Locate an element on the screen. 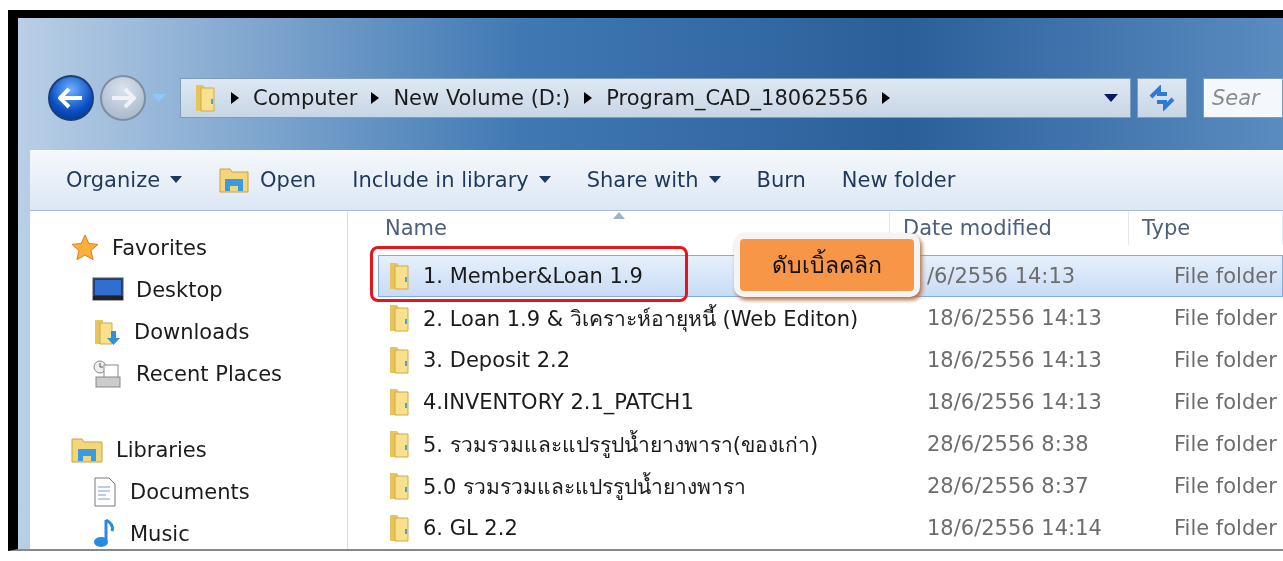  date-cell-text: 28/6/2556 8:38 is located at coordinates (1008, 444).